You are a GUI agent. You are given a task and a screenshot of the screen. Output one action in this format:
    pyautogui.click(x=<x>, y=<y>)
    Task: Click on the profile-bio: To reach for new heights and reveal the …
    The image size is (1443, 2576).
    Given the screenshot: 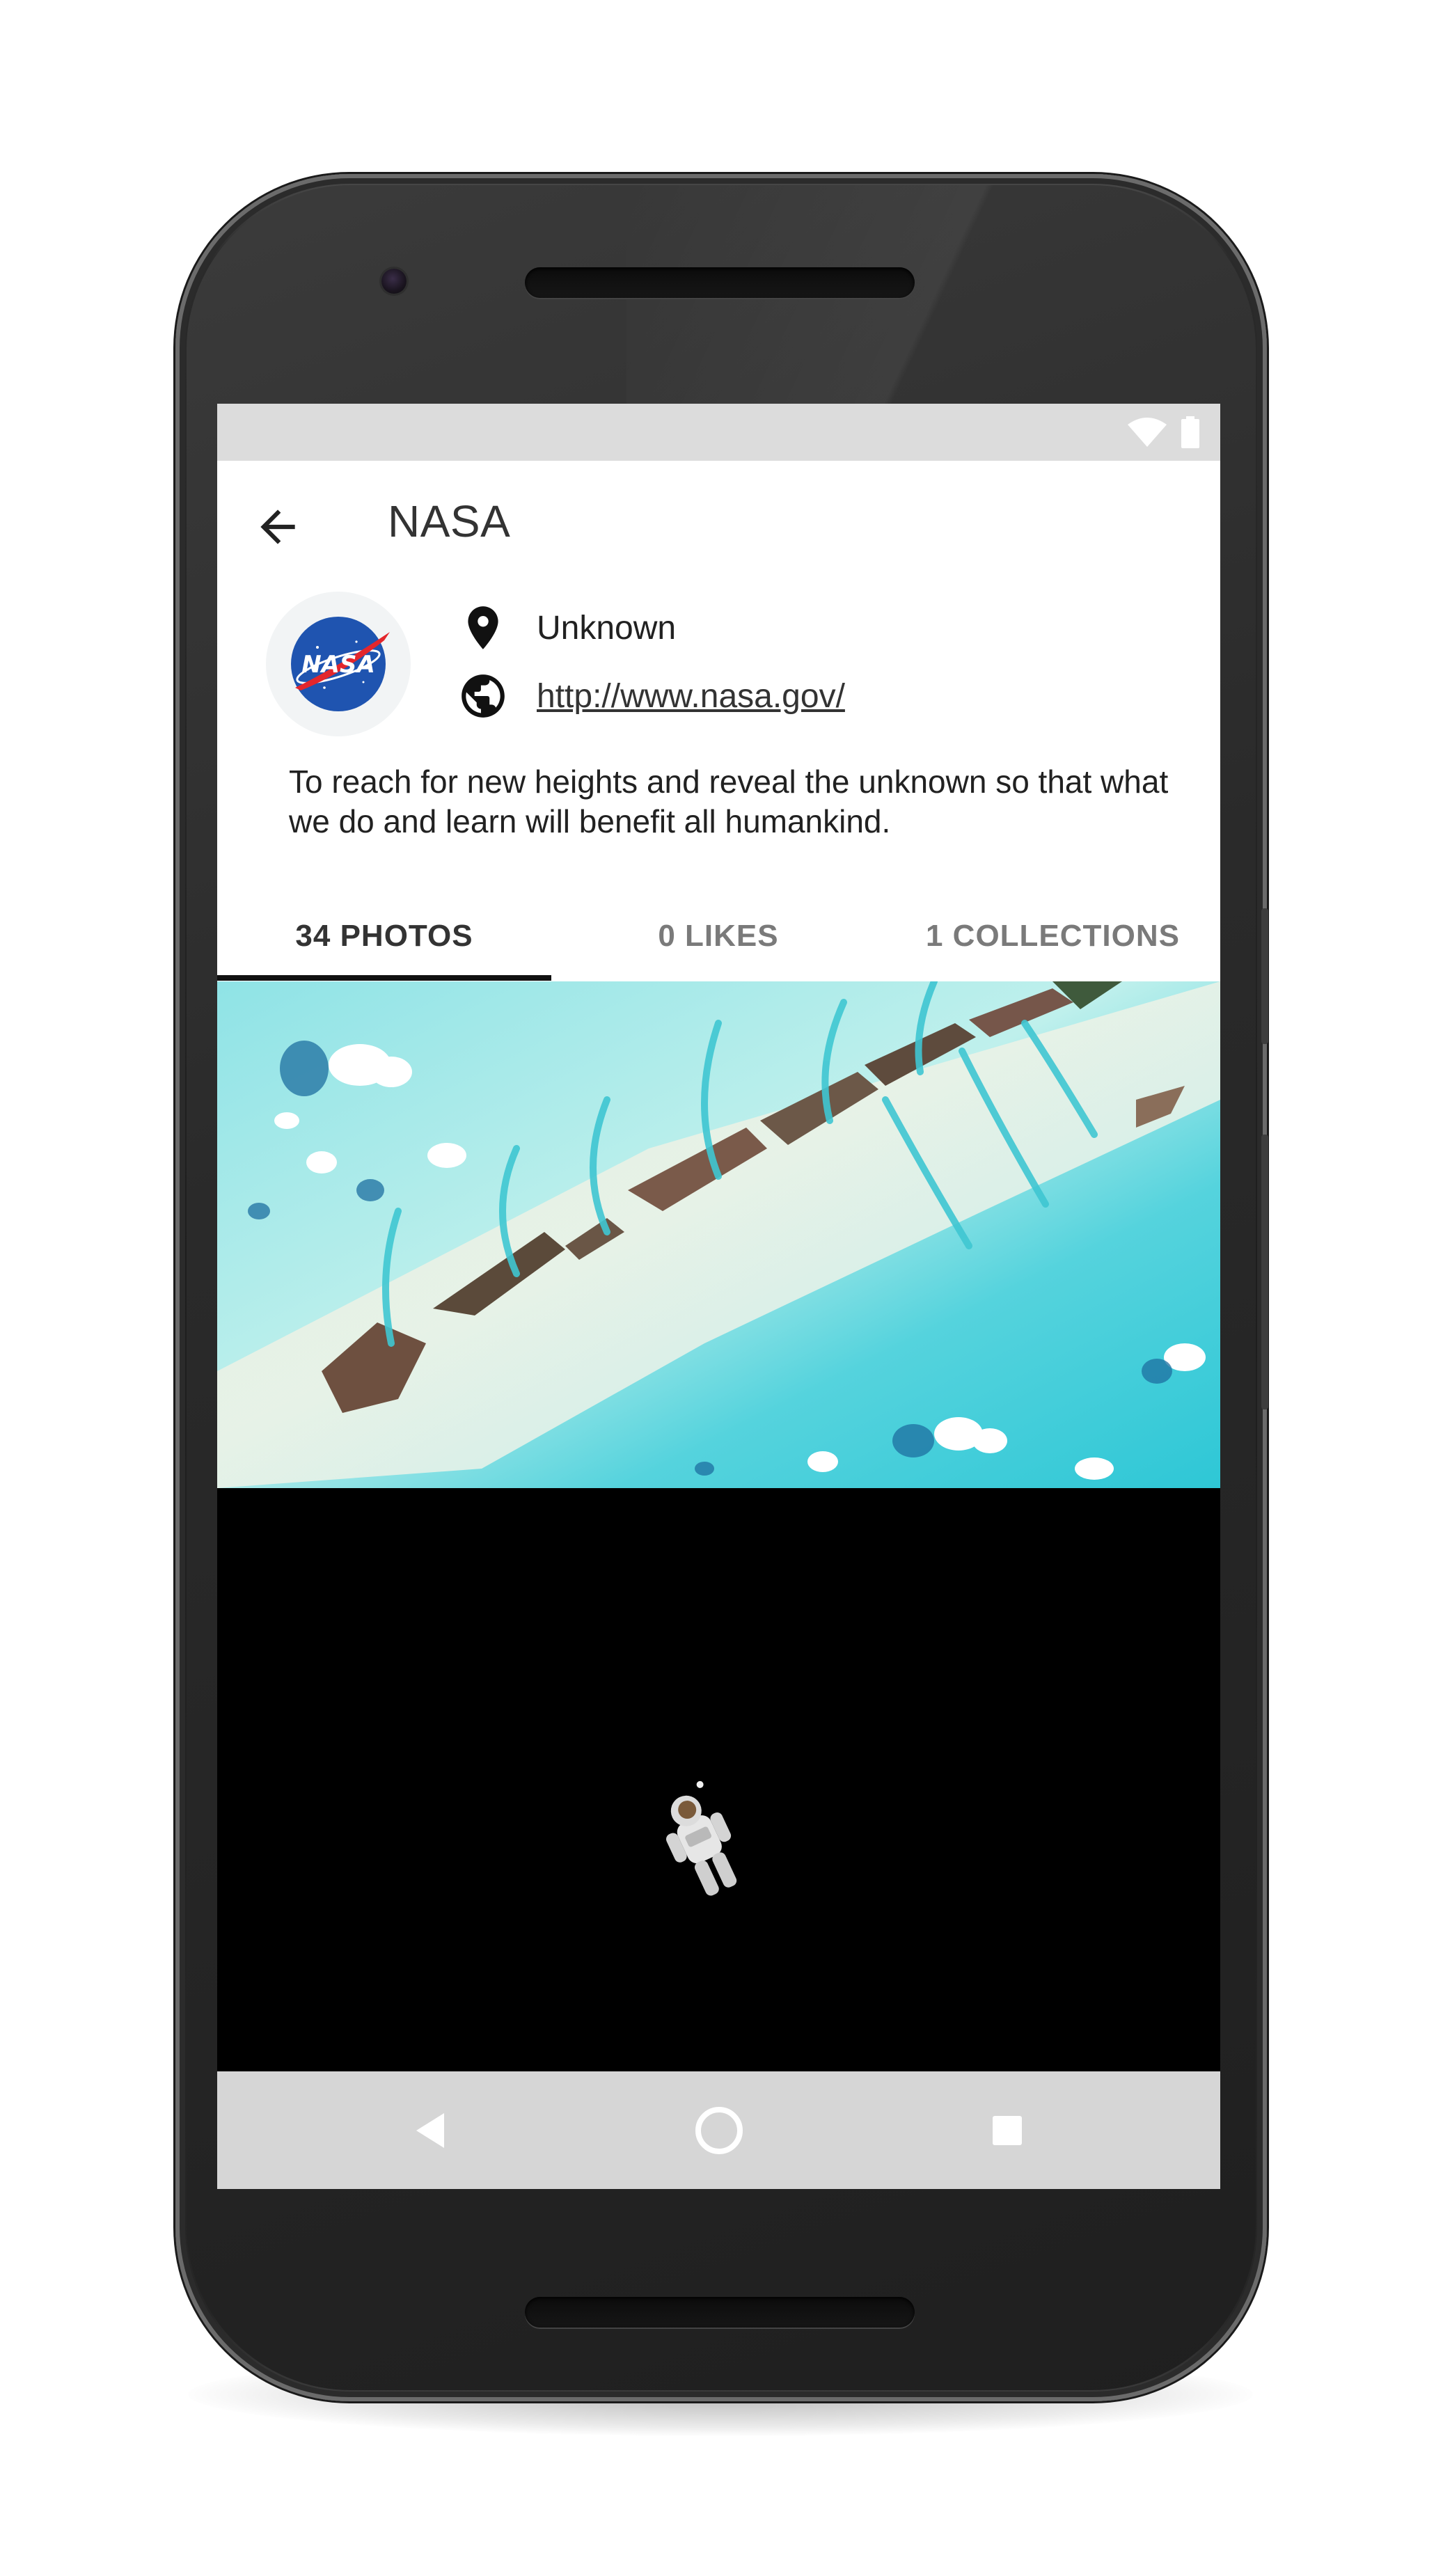 What is the action you would take?
    pyautogui.click(x=729, y=801)
    